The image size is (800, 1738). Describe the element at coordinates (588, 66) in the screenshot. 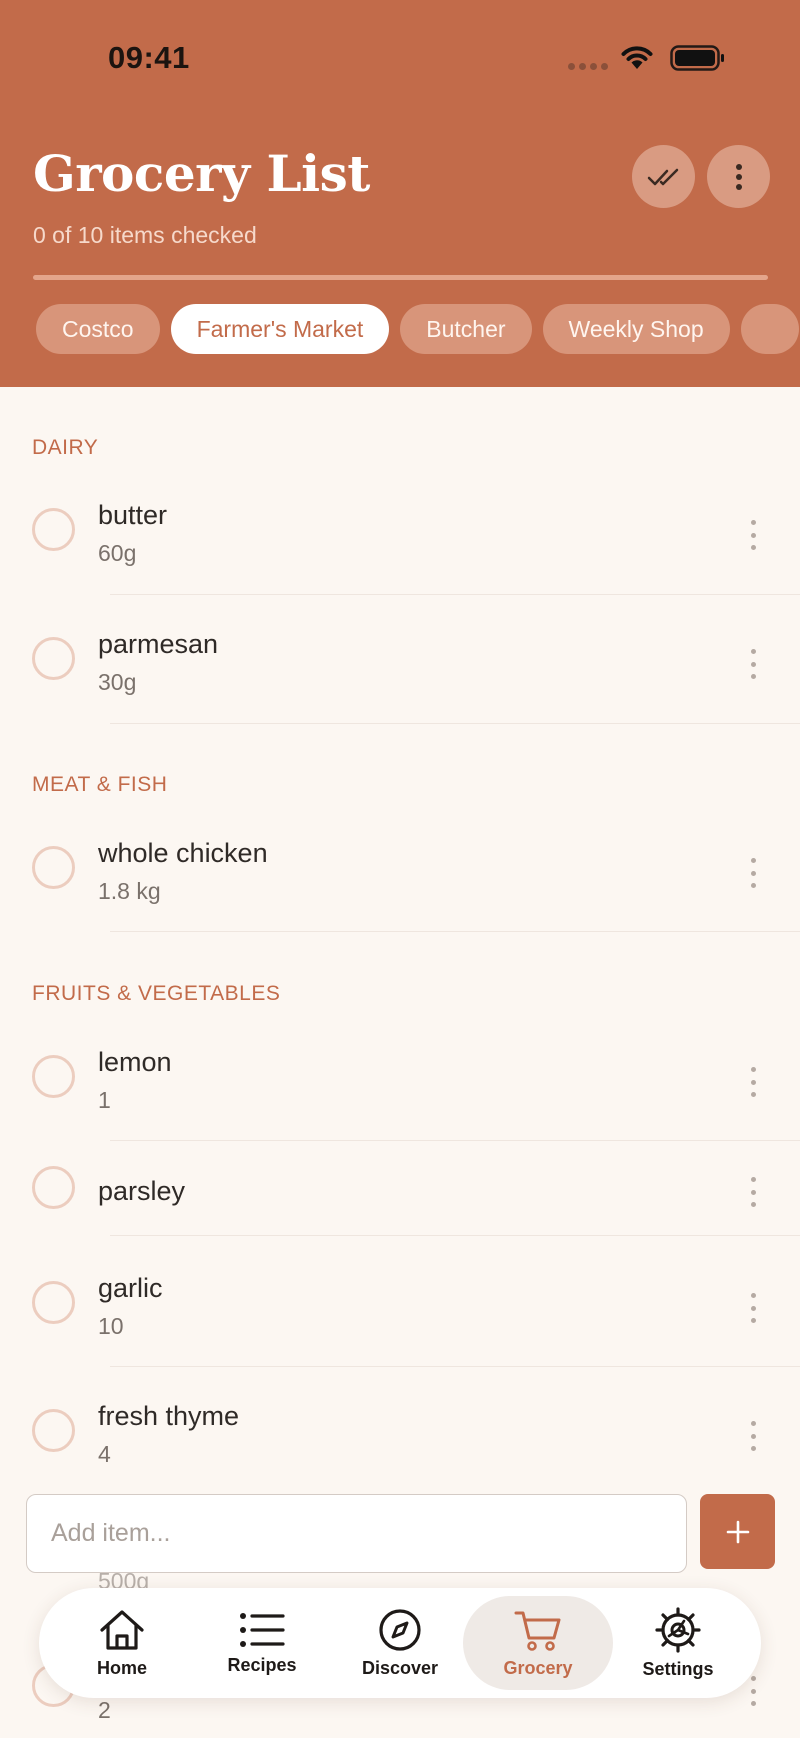

I see `cellular-signal-icon` at that location.